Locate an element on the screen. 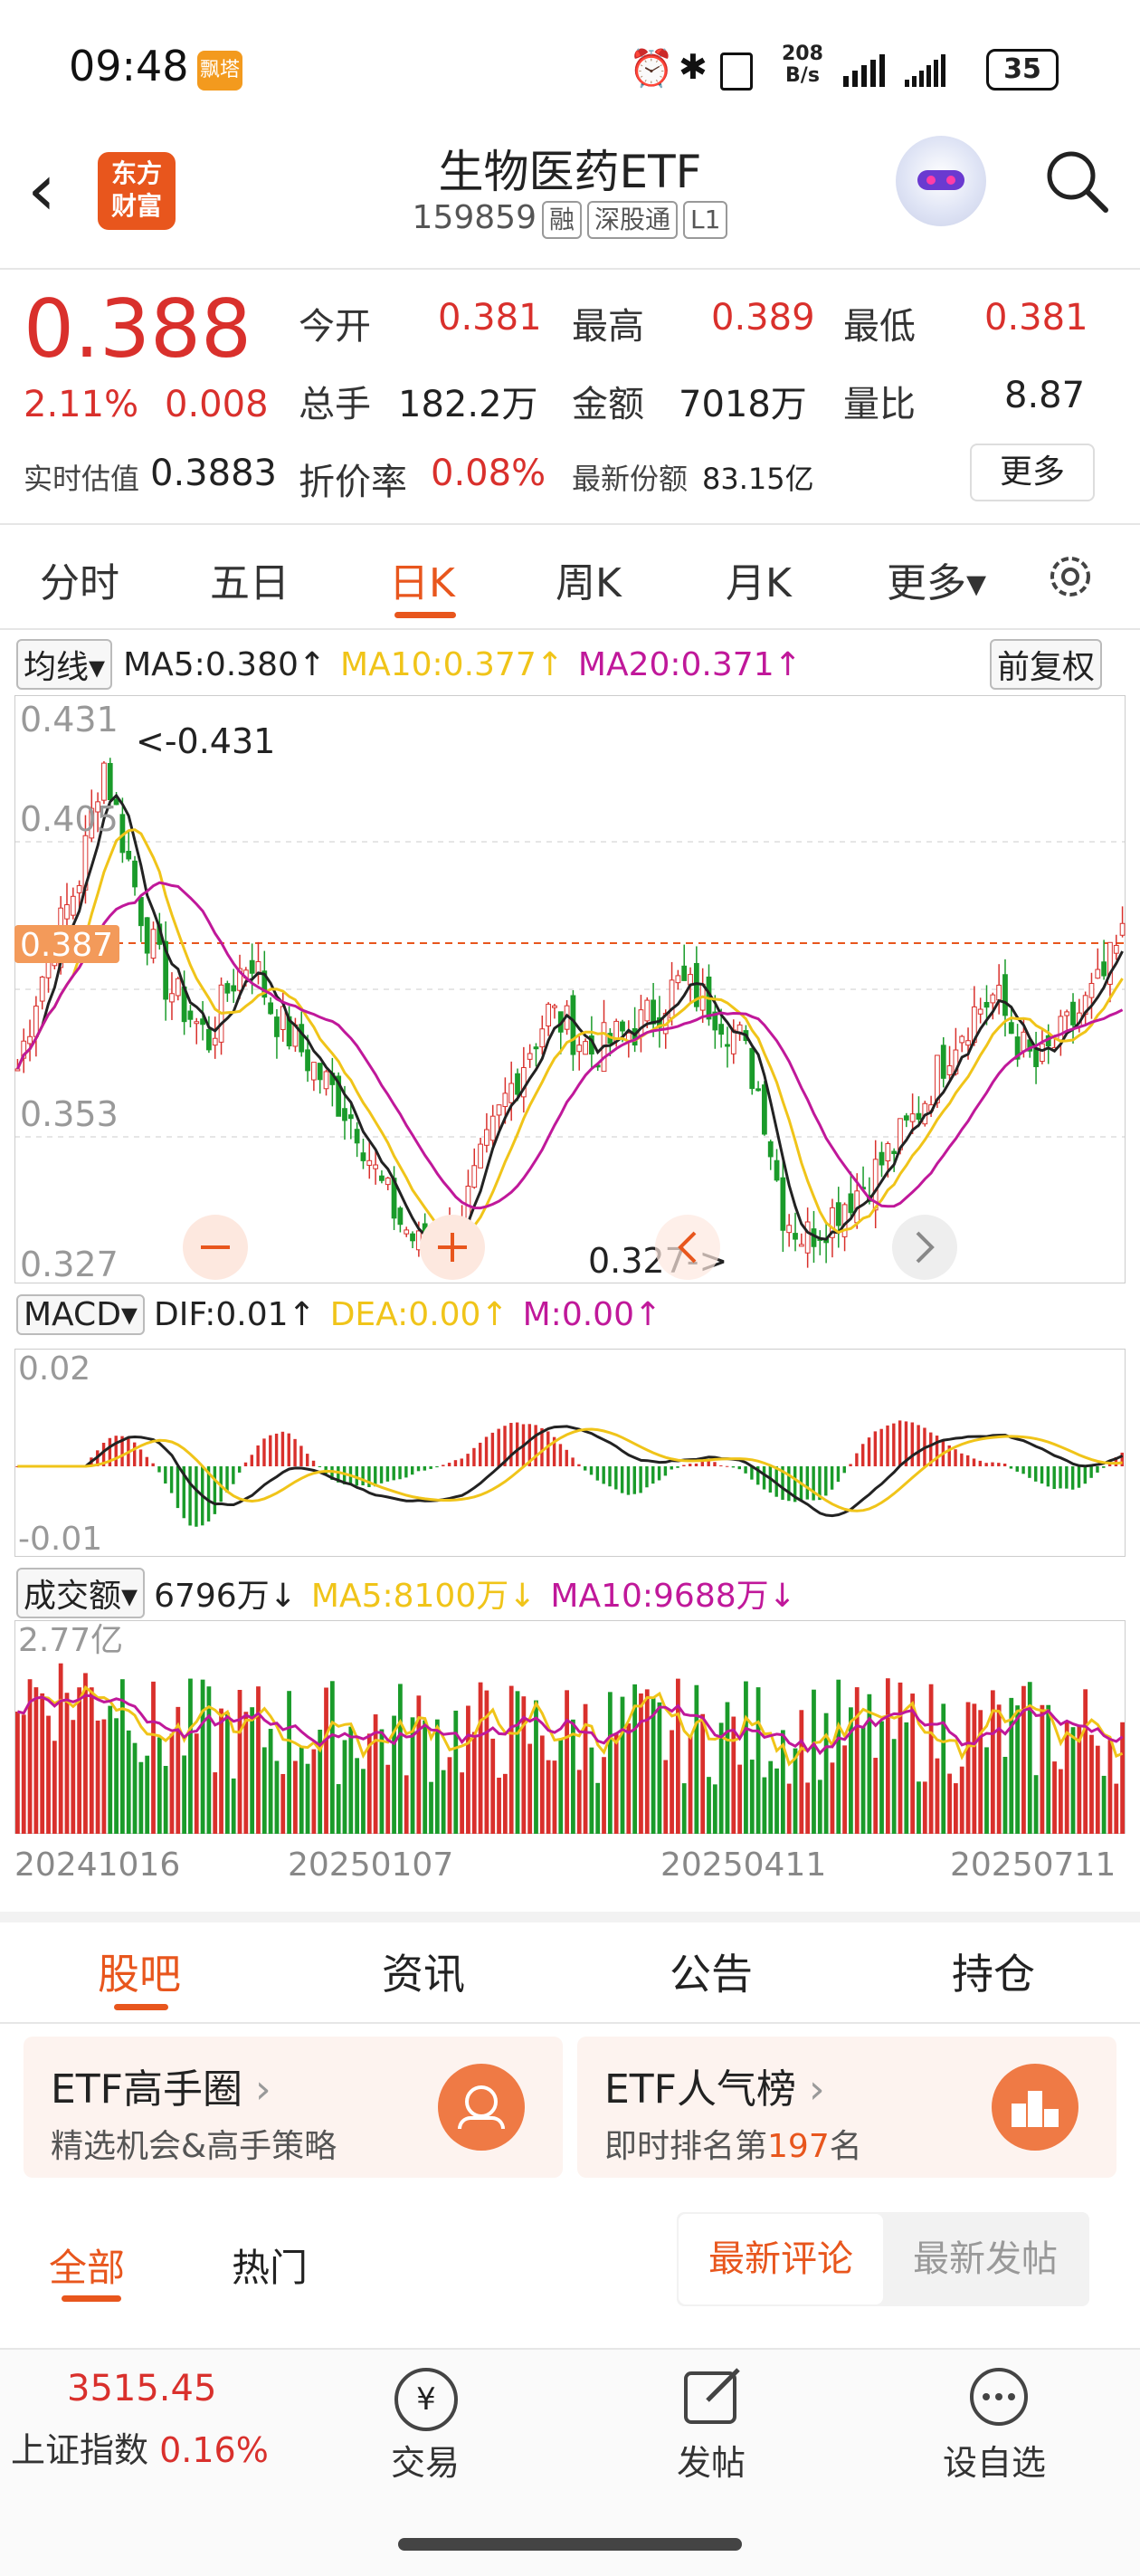 Image resolution: width=1140 pixels, height=2576 pixels. macd-menu-dropdown: MACD▾ is located at coordinates (81, 1315).